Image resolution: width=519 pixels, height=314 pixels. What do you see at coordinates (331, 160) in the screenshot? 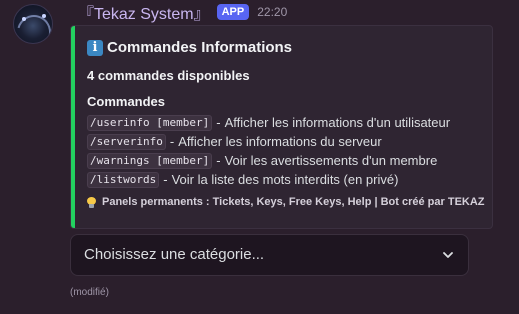
I see `command-description: Voir les avertissements d'un membre` at bounding box center [331, 160].